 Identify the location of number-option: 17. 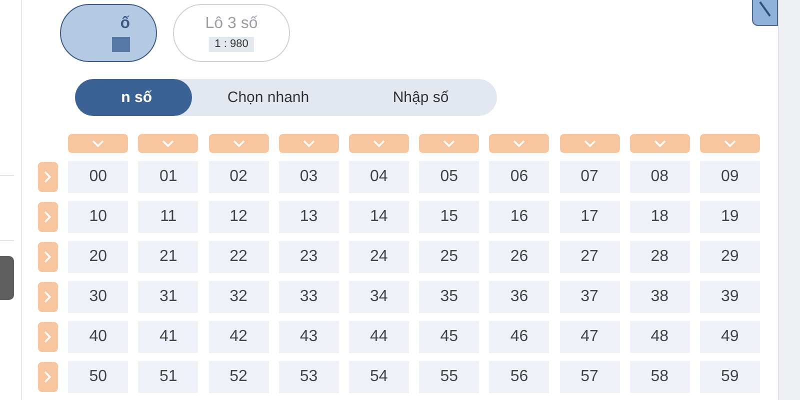
(590, 217).